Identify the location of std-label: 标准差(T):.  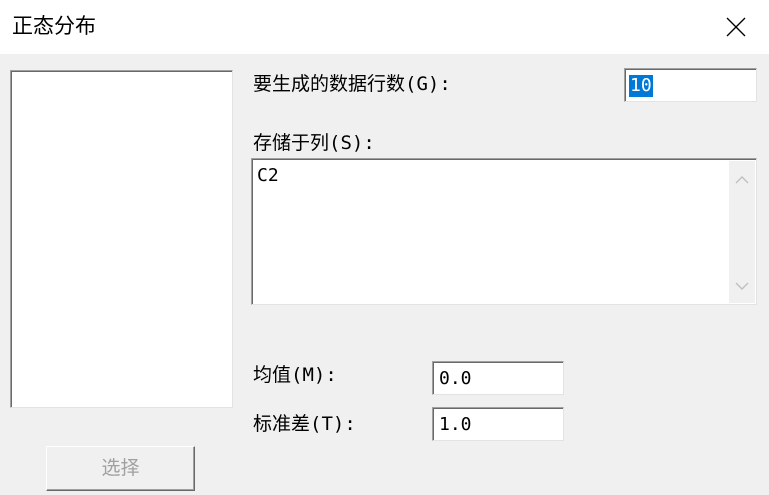
(304, 424).